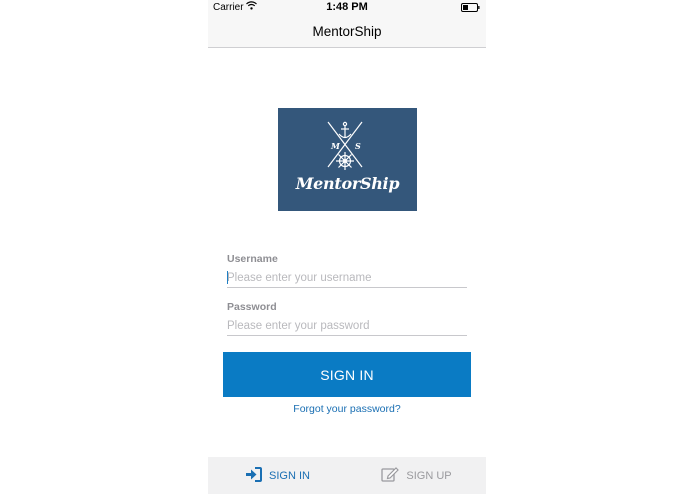  Describe the element at coordinates (347, 374) in the screenshot. I see `sign-in-button: SIGN IN` at that location.